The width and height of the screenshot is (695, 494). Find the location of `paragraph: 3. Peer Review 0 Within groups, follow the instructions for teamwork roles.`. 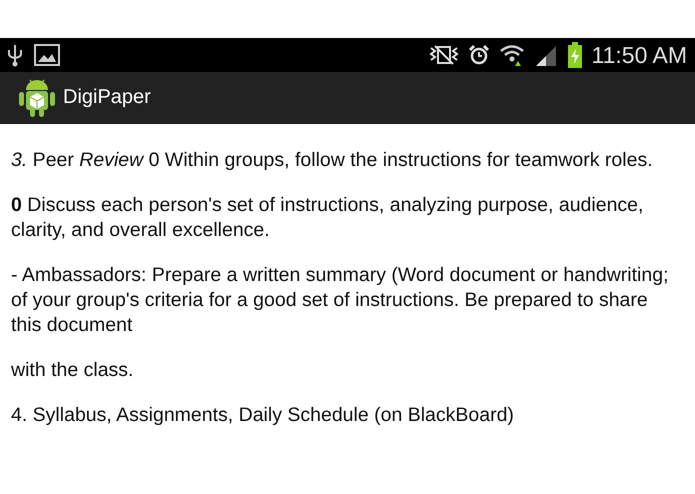

paragraph: 3. Peer Review 0 Within groups, follow the instructions for teamwork roles. is located at coordinates (332, 160).